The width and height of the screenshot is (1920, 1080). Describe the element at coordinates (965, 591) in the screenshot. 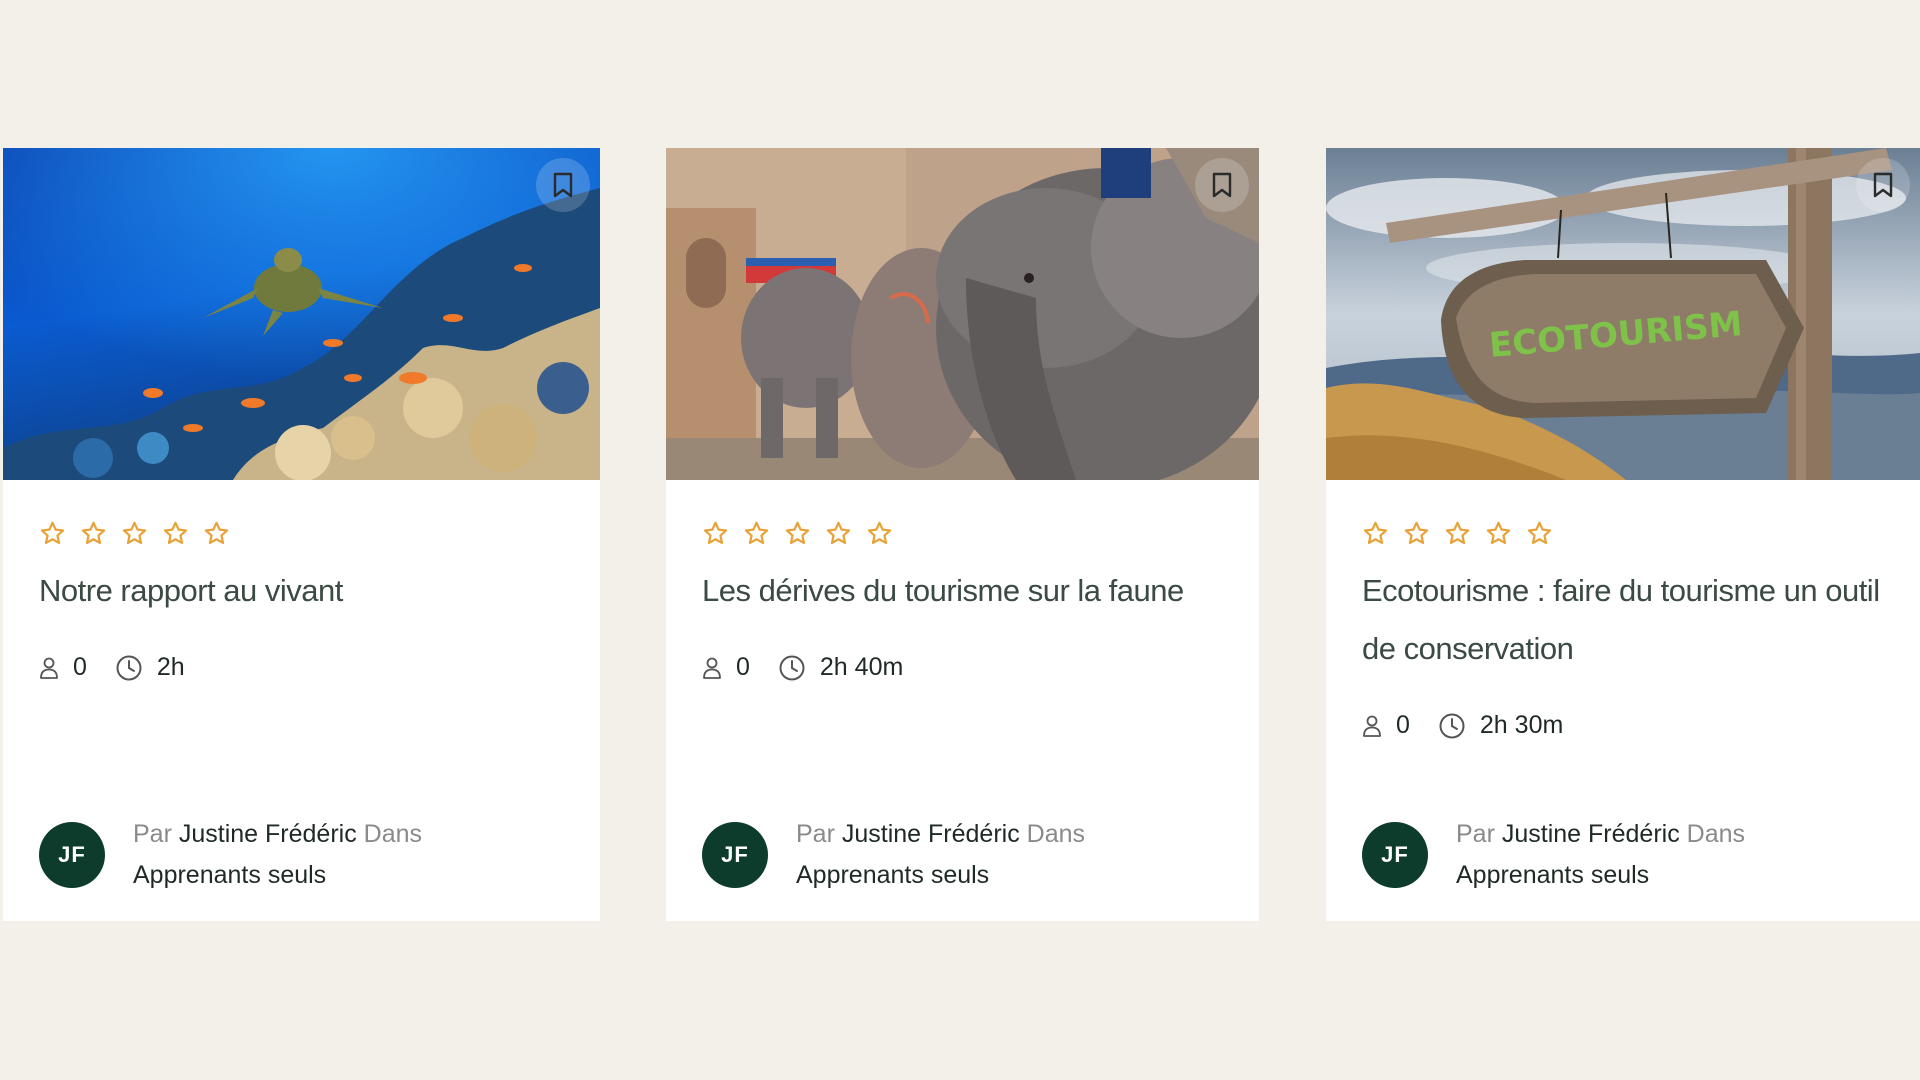

I see `course-title: Les dérives du tourisme sur la faune` at that location.